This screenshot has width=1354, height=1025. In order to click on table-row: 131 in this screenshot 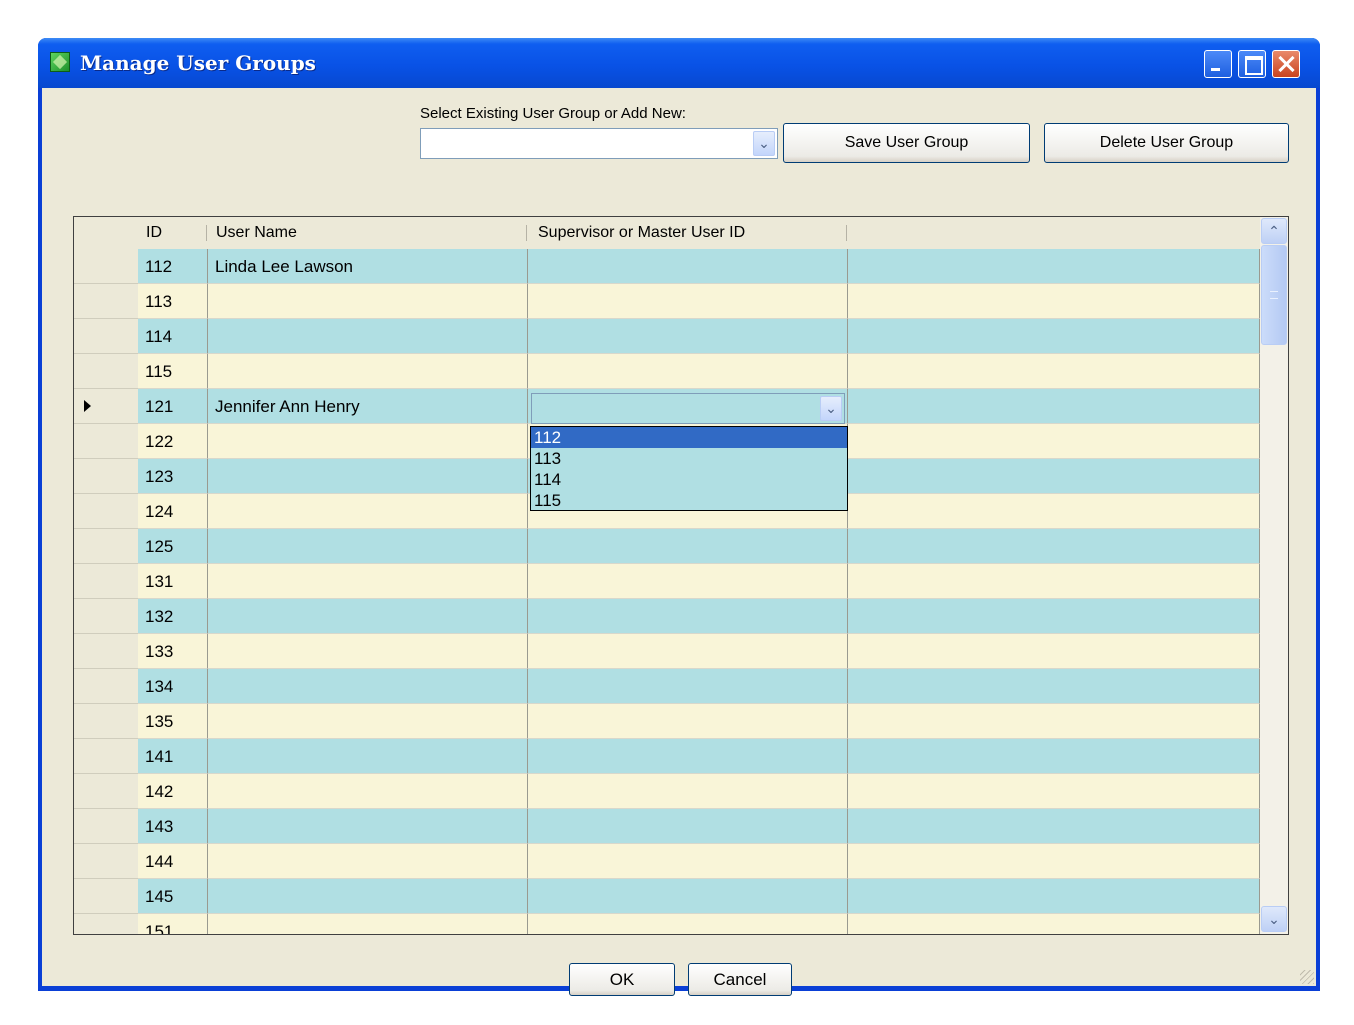, I will do `click(667, 581)`.